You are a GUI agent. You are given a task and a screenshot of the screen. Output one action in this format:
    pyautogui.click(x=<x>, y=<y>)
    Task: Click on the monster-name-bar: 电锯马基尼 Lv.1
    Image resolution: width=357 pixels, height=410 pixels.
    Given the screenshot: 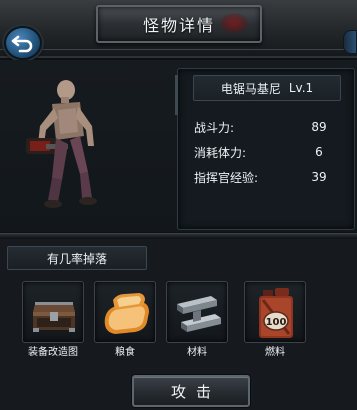 What is the action you would take?
    pyautogui.click(x=267, y=88)
    